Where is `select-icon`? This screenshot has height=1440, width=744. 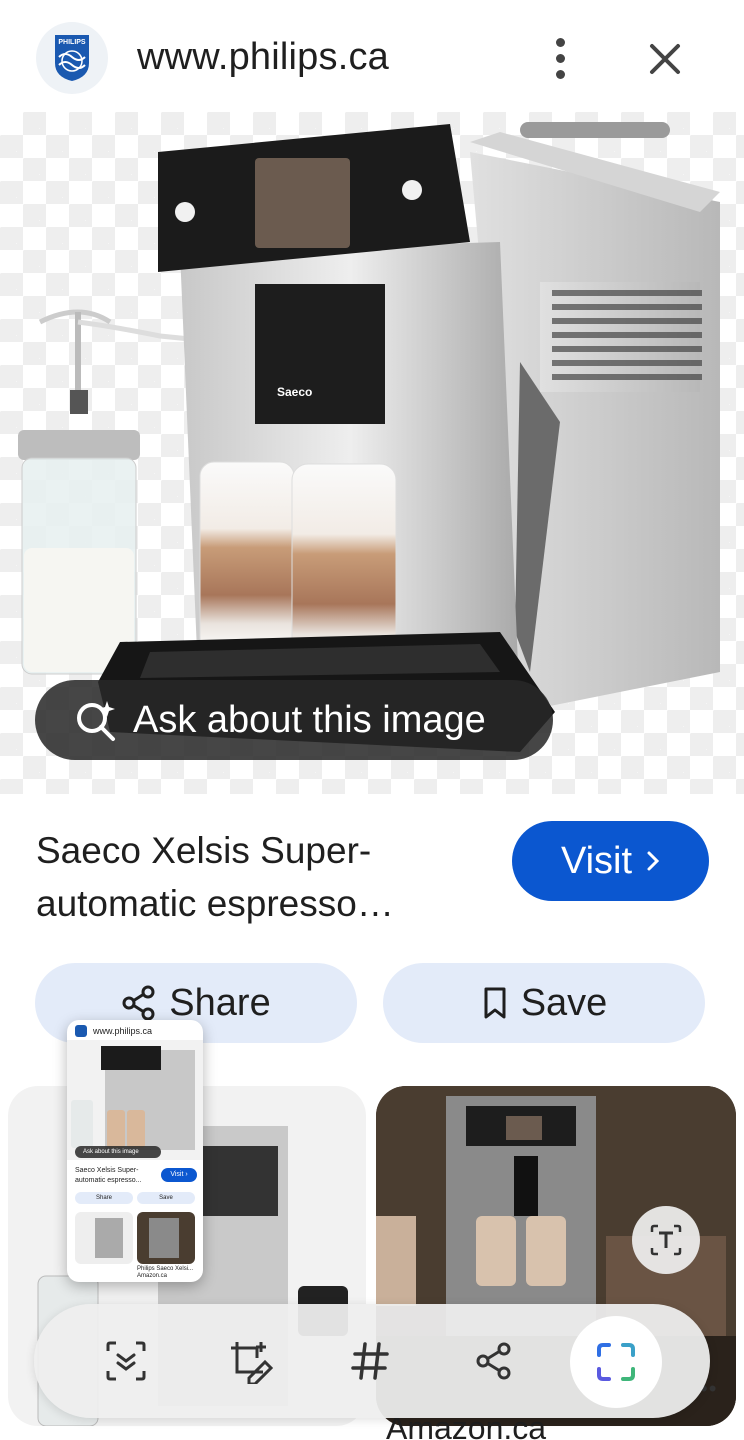 select-icon is located at coordinates (126, 1361).